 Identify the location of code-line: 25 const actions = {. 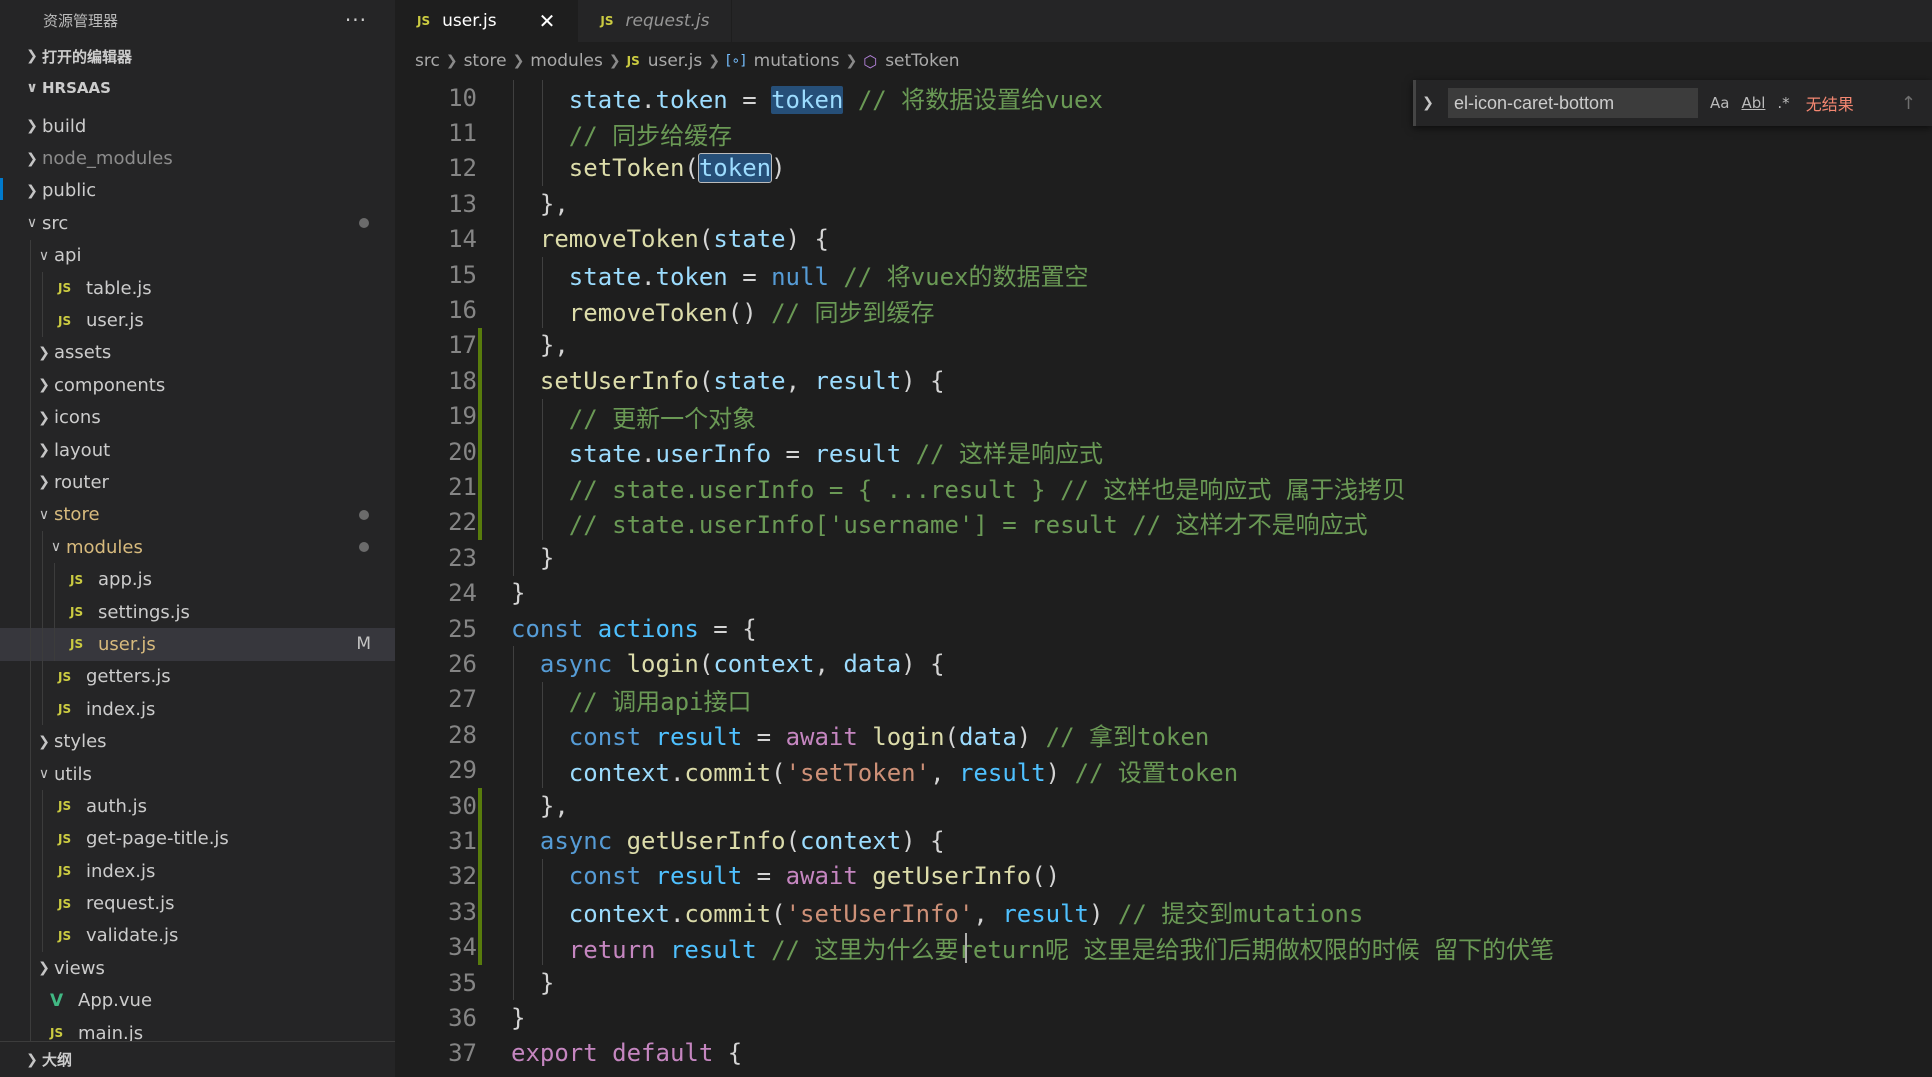
(1163, 628).